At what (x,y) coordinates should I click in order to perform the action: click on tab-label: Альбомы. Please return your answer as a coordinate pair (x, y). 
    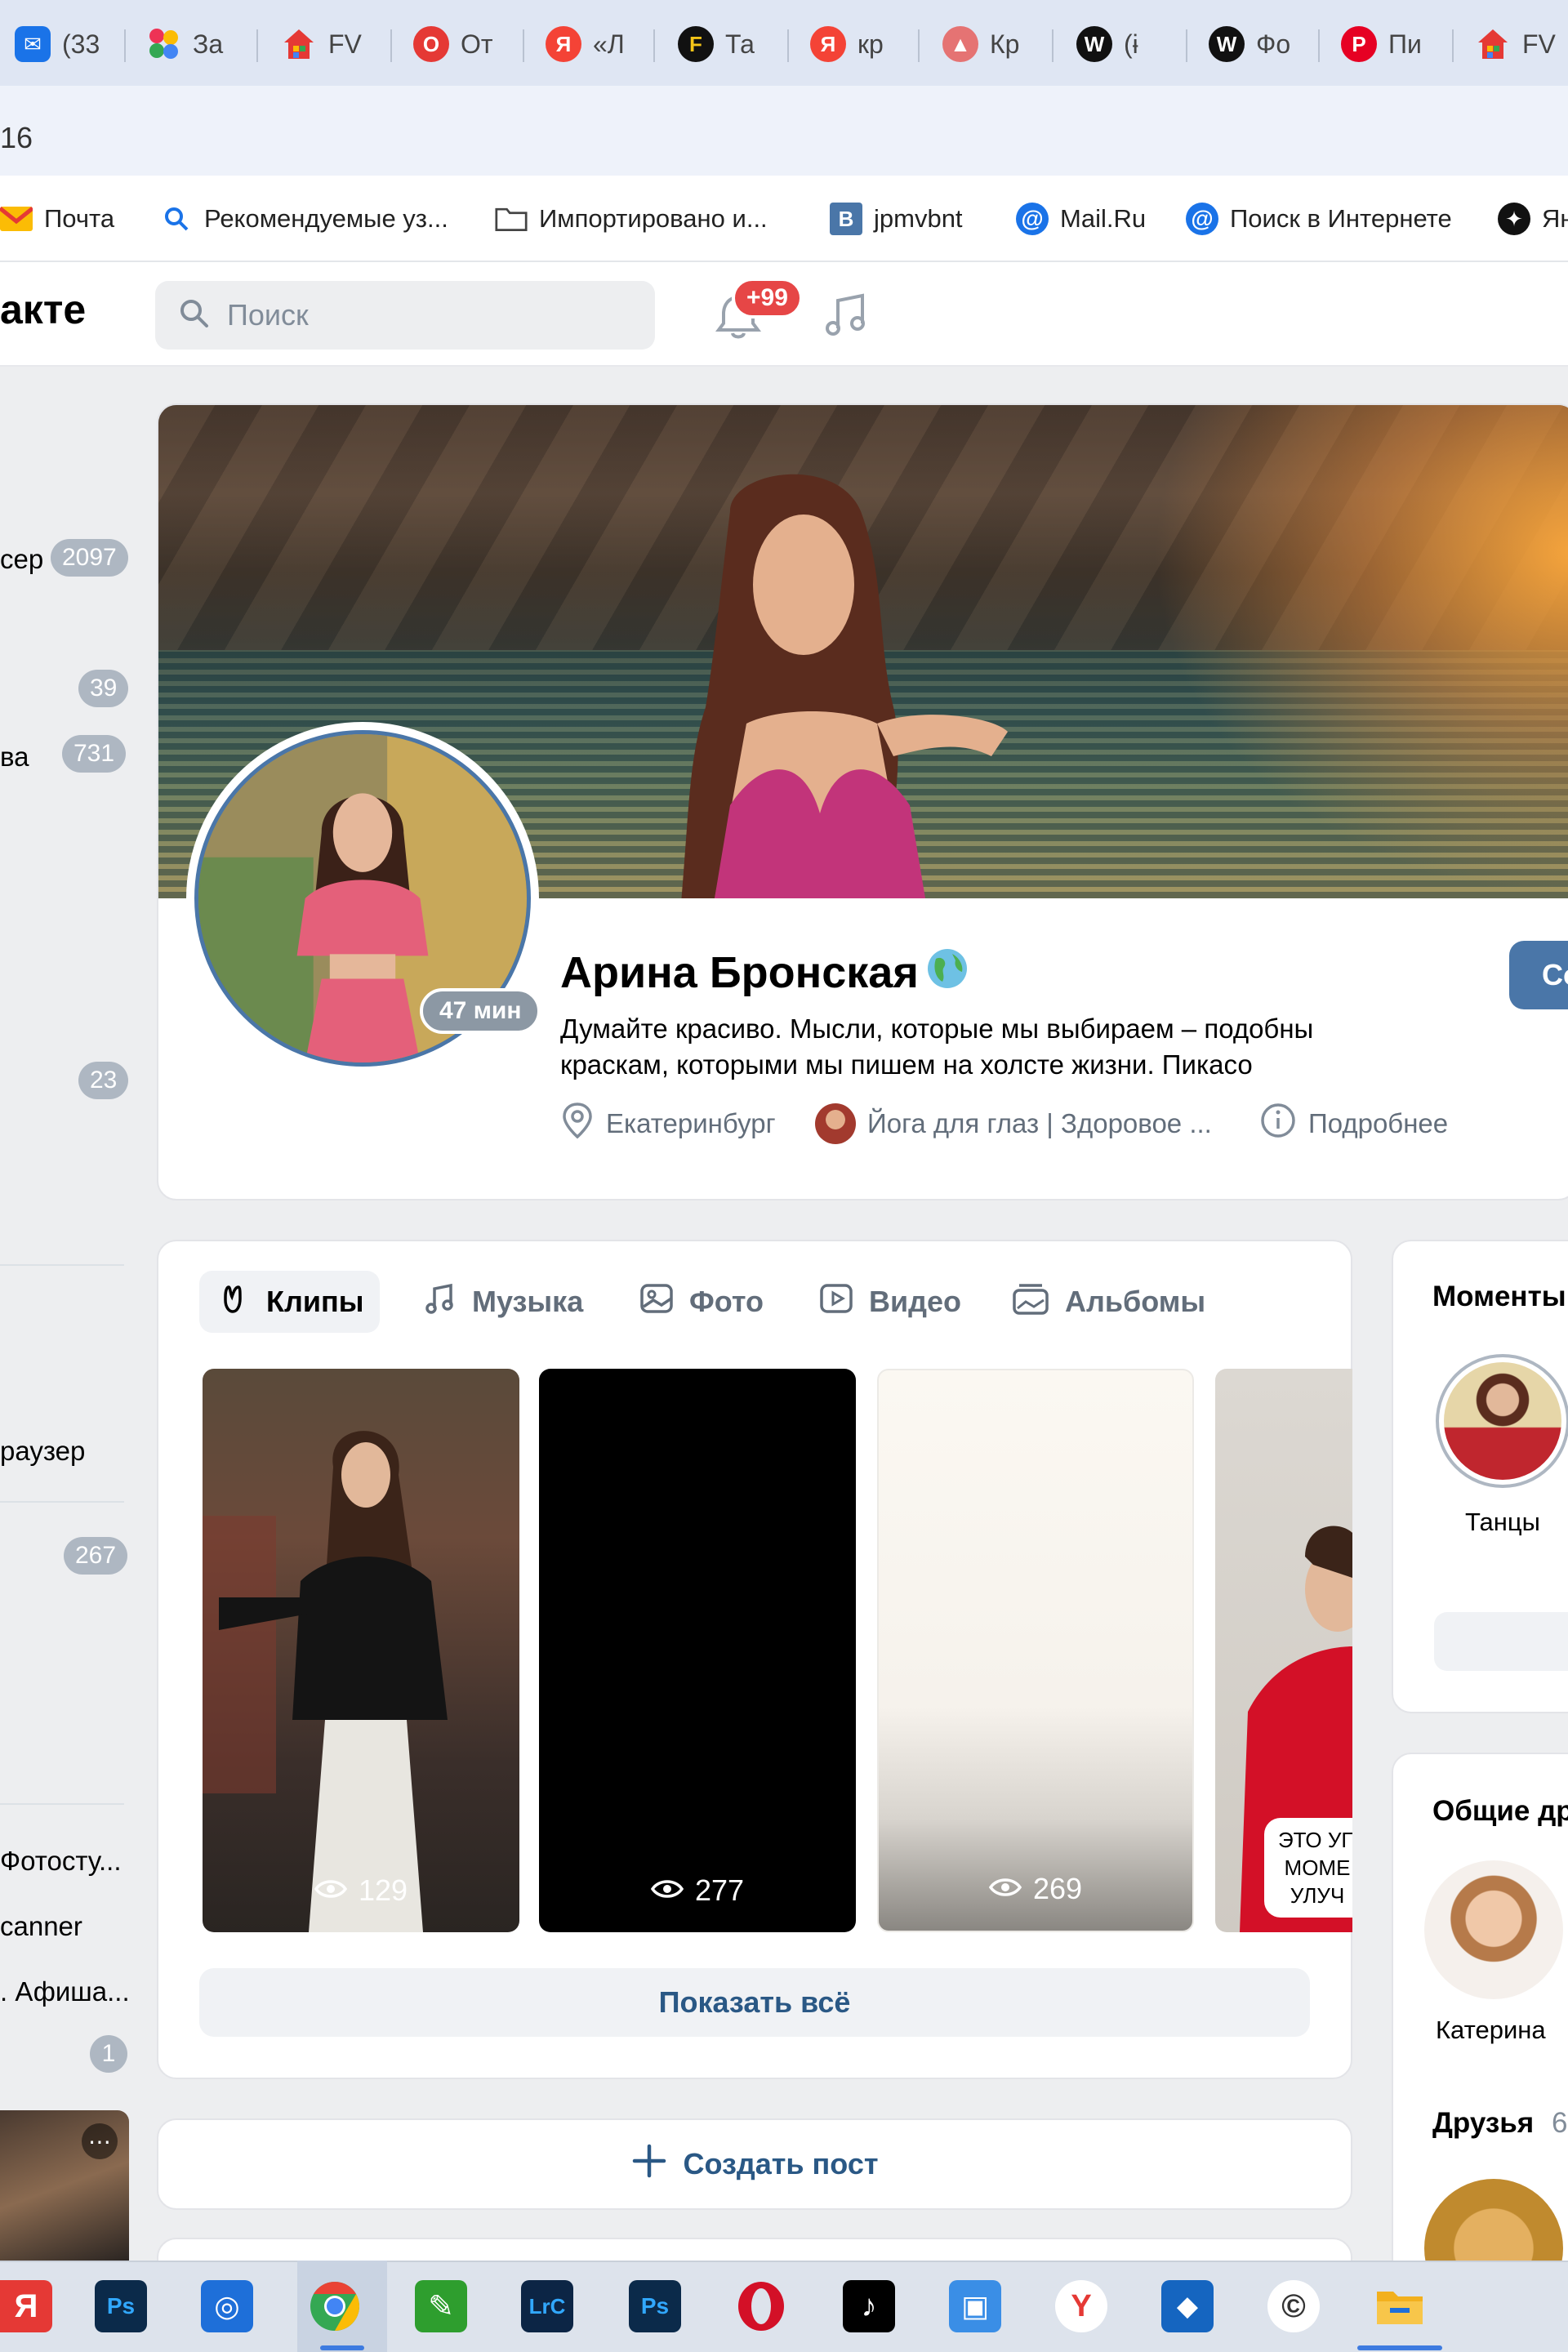
    Looking at the image, I should click on (1135, 1301).